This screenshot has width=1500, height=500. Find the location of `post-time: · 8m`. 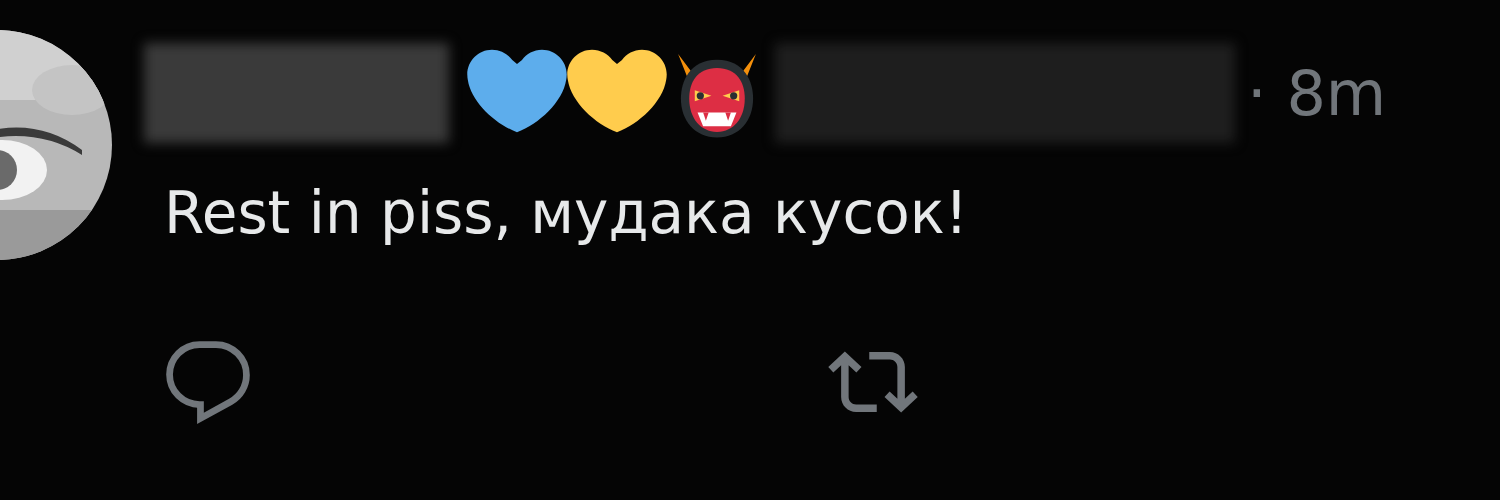

post-time: · 8m is located at coordinates (1317, 93).